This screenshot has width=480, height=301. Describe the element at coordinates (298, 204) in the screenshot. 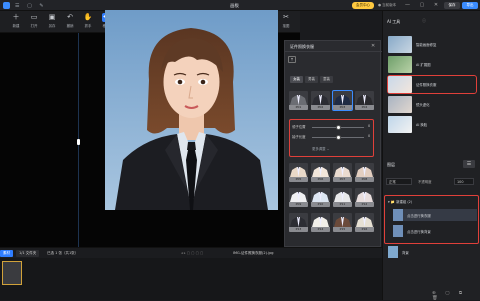

I see `clothing-code: P09` at that location.